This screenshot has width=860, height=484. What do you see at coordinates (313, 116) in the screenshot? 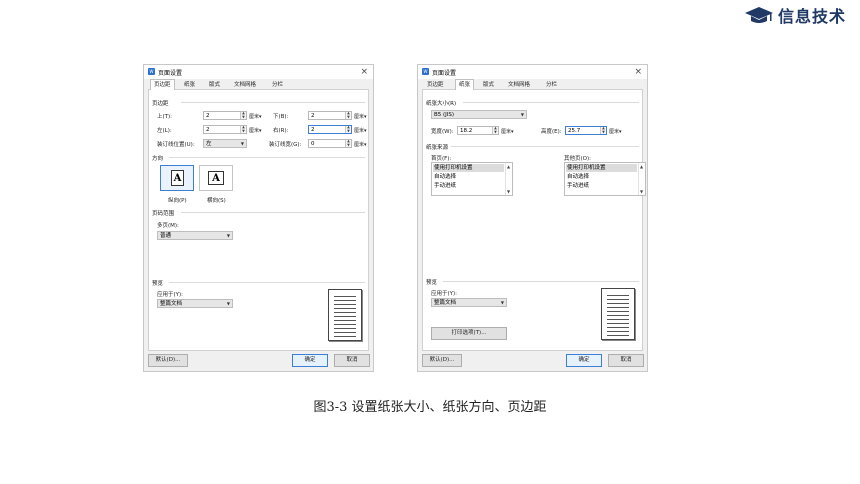
I see `bottom-margin-value: 2` at bounding box center [313, 116].